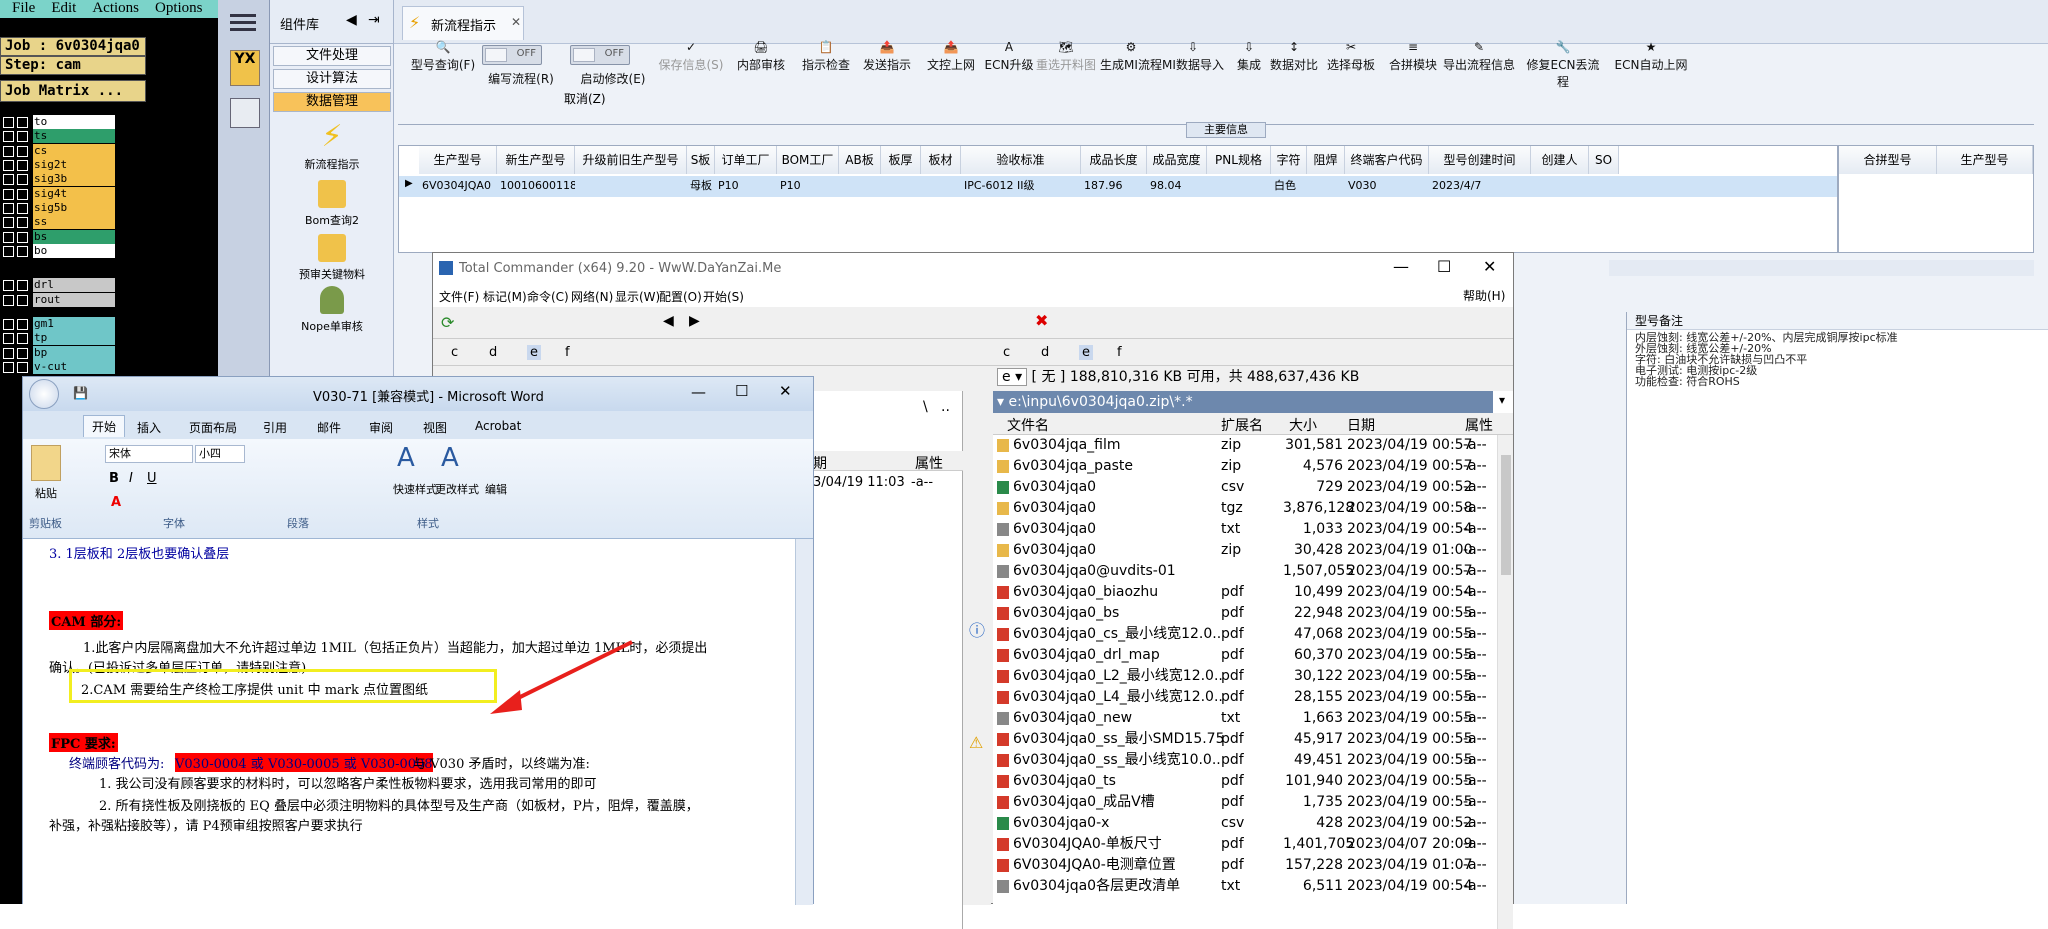 Image resolution: width=2048 pixels, height=929 pixels. What do you see at coordinates (1985, 160) in the screenshot?
I see `merge-col-1: 生产型号` at bounding box center [1985, 160].